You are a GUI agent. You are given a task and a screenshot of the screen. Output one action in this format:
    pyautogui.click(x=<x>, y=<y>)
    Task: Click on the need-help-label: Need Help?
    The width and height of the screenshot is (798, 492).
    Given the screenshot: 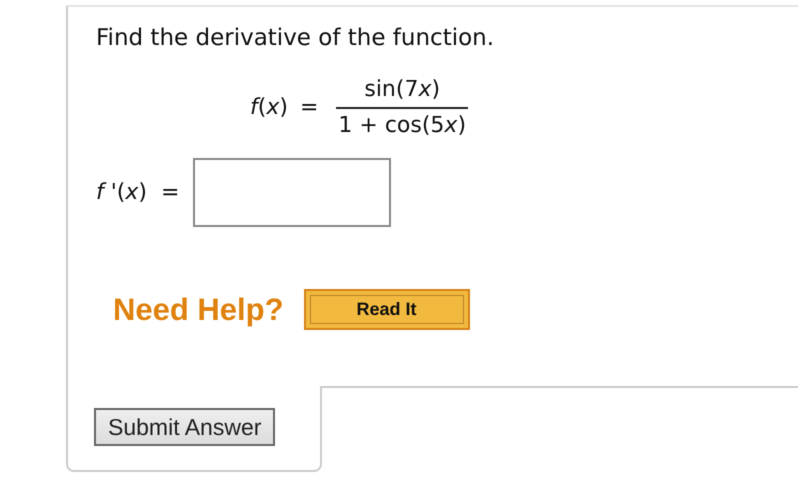 What is the action you would take?
    pyautogui.click(x=198, y=310)
    